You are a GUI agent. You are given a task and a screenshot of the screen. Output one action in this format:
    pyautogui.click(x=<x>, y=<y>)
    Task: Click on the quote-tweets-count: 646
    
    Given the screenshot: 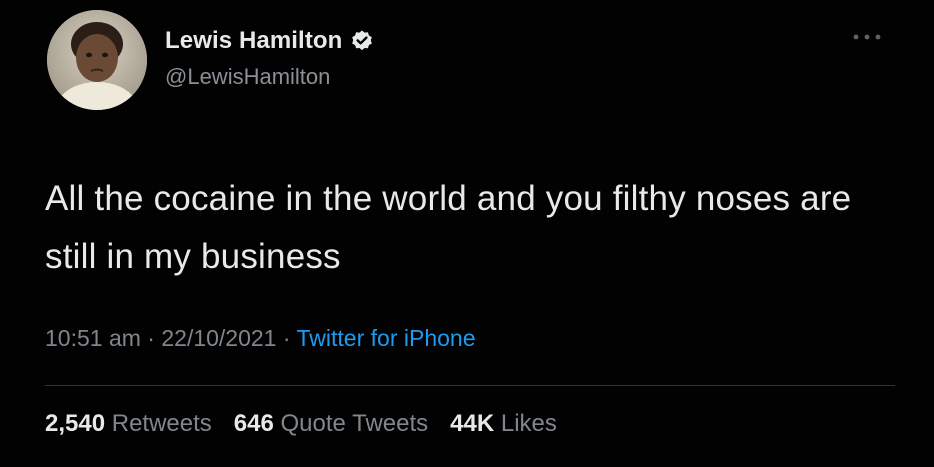 What is the action you would take?
    pyautogui.click(x=253, y=423)
    